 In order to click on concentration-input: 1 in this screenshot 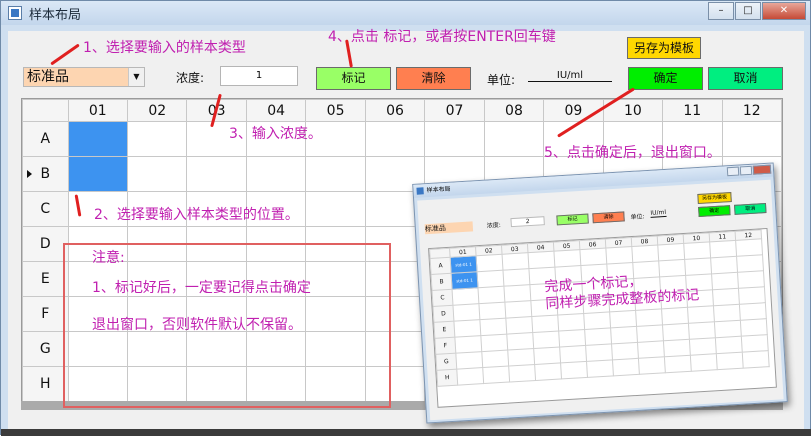, I will do `click(259, 76)`.